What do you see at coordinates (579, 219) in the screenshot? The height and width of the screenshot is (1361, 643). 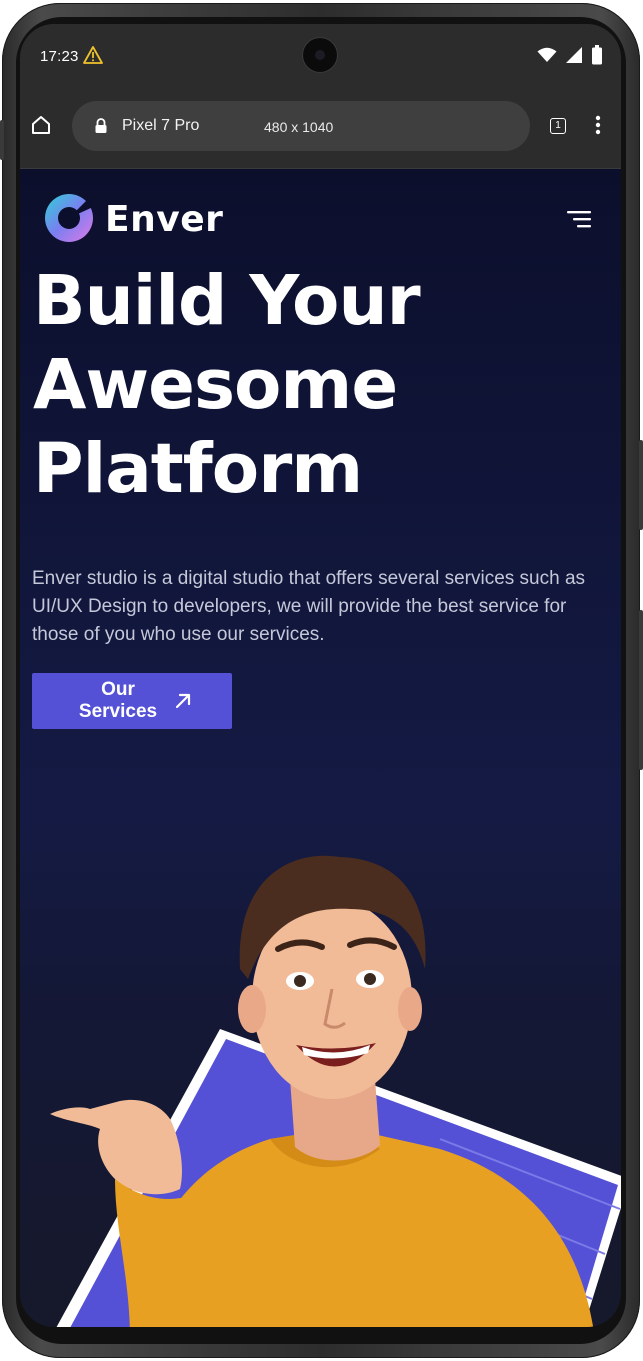 I see `hamburger-menu-icon` at bounding box center [579, 219].